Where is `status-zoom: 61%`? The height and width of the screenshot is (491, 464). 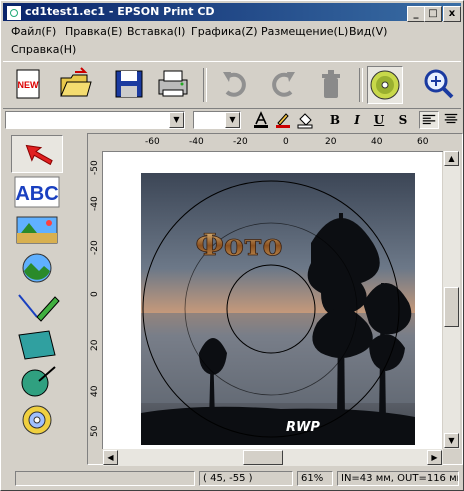 status-zoom: 61% is located at coordinates (315, 478).